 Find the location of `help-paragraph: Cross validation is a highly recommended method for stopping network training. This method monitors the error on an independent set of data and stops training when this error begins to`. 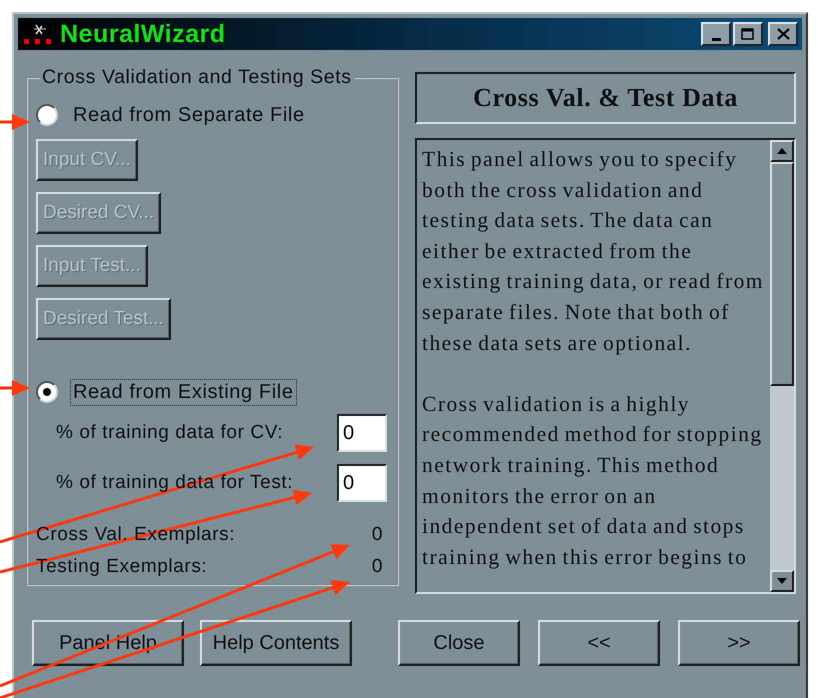

help-paragraph: Cross validation is a highly recommended method for stopping network training. This method monitors the error on an independent set of data and stops training when this error begins to is located at coordinates (593, 480).